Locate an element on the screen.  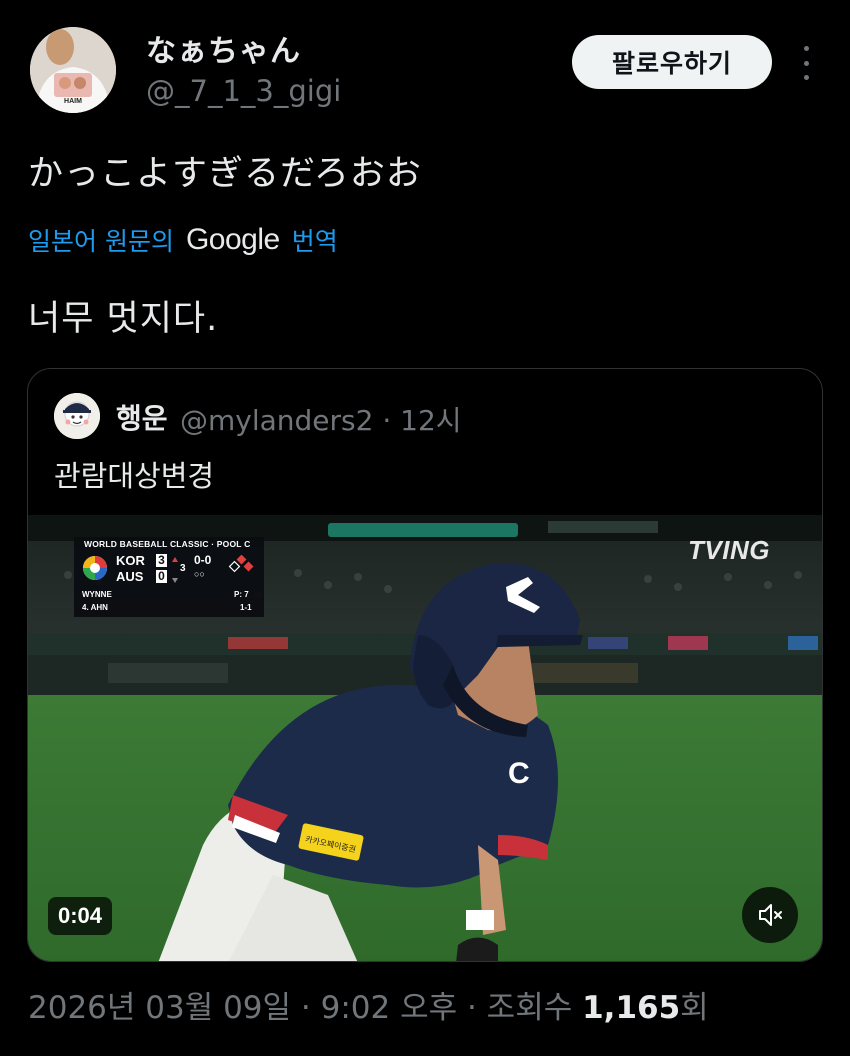
translate-prefix: 일본어 원문의 is located at coordinates (101, 241).